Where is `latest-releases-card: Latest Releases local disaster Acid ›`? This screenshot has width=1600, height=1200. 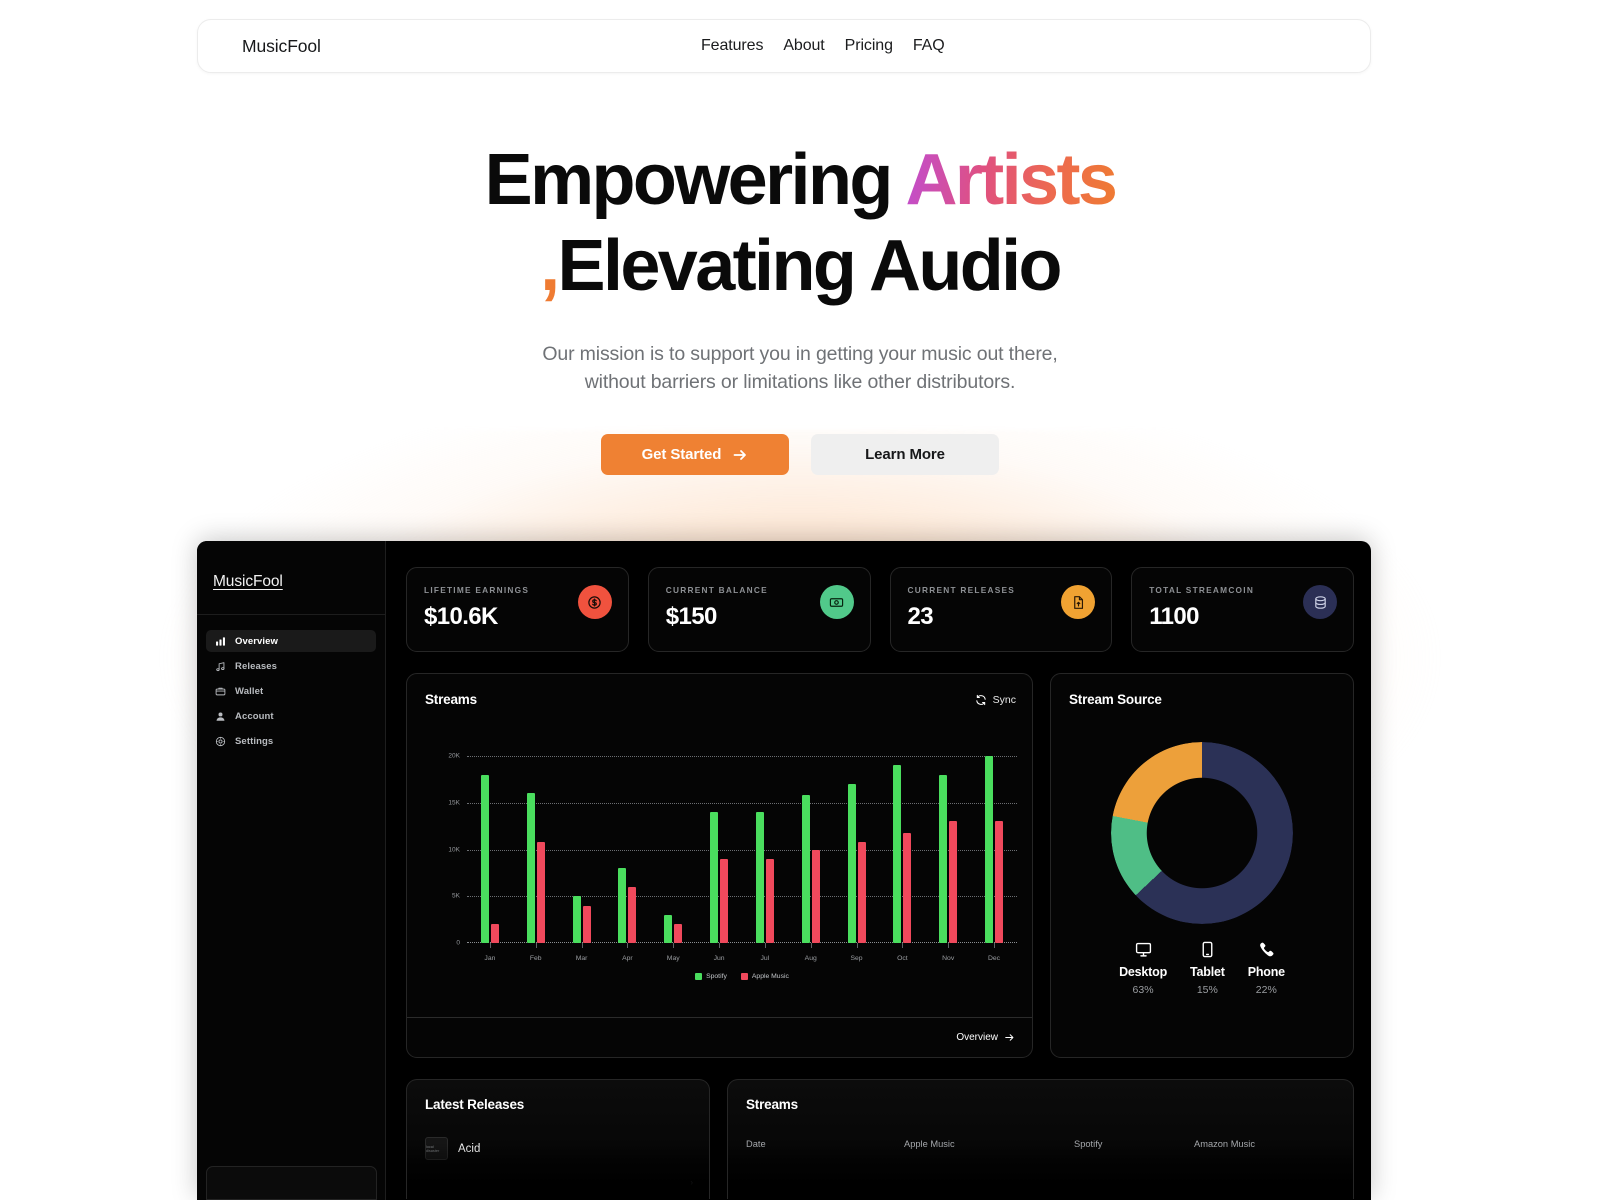
latest-releases-card: Latest Releases local disaster Acid › is located at coordinates (558, 1139).